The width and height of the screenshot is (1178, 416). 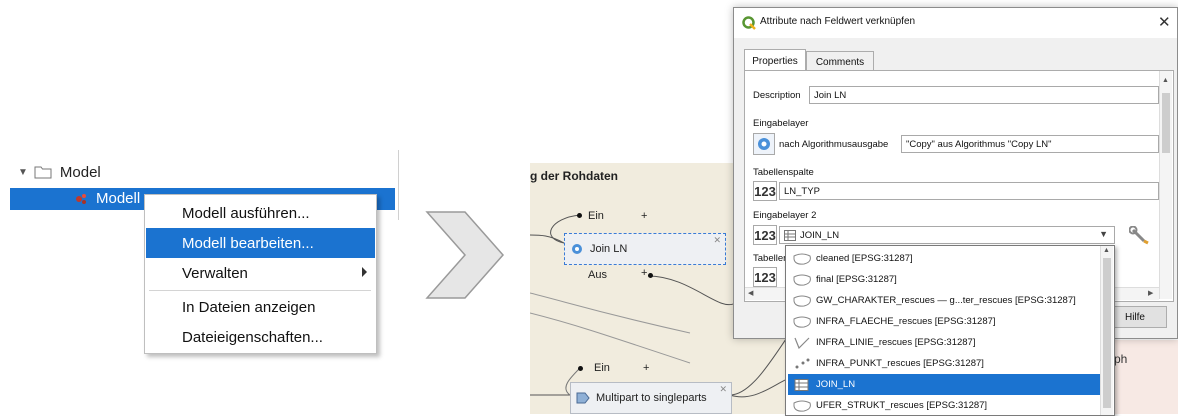 I want to click on dropdown-item-label: INFRA_FLAECHE_rescues [EPSG:31287], so click(x=906, y=321).